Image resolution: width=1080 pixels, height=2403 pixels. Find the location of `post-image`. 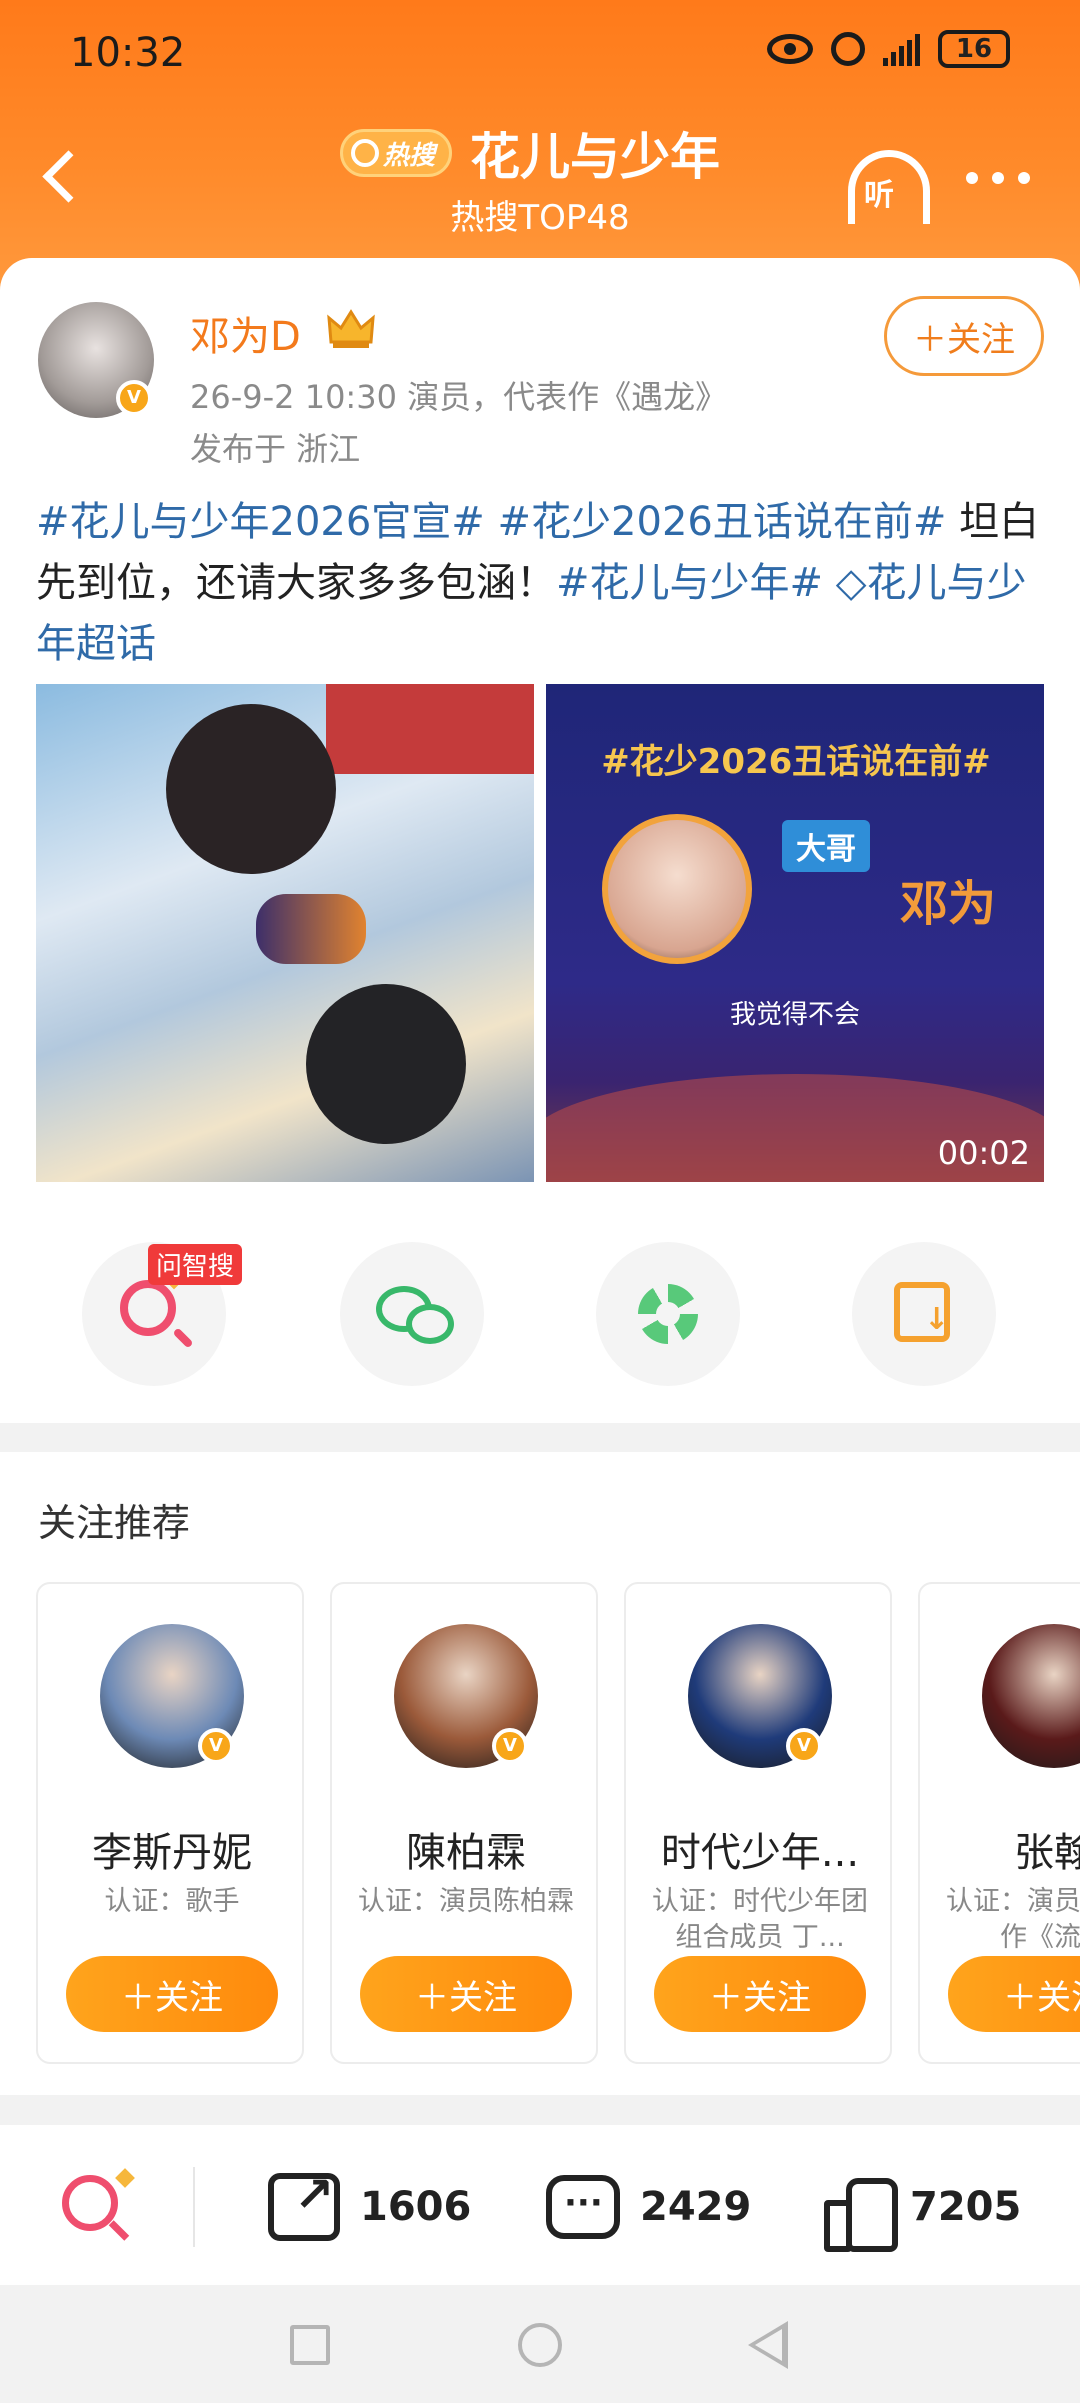

post-image is located at coordinates (285, 933).